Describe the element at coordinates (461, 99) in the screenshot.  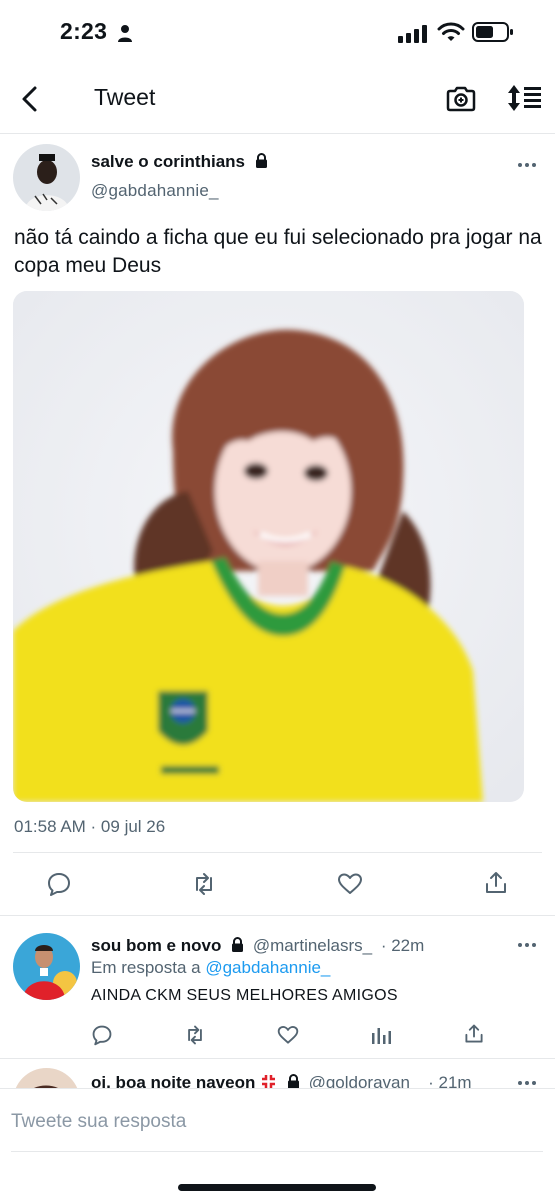
I see `camera-icon` at that location.